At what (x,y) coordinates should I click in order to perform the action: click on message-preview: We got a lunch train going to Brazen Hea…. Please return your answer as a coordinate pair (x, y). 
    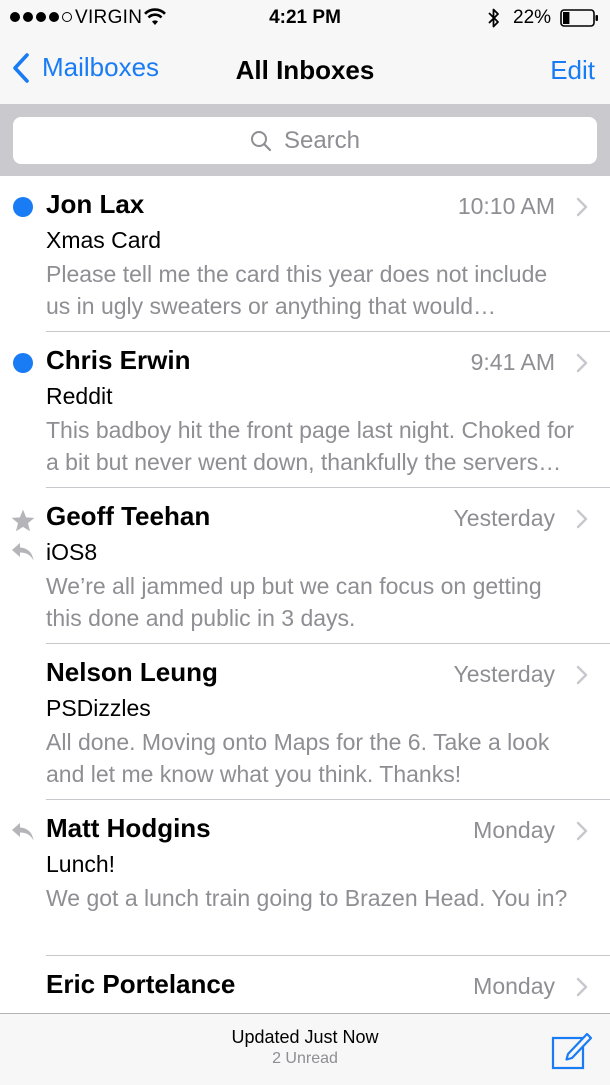
    Looking at the image, I should click on (307, 898).